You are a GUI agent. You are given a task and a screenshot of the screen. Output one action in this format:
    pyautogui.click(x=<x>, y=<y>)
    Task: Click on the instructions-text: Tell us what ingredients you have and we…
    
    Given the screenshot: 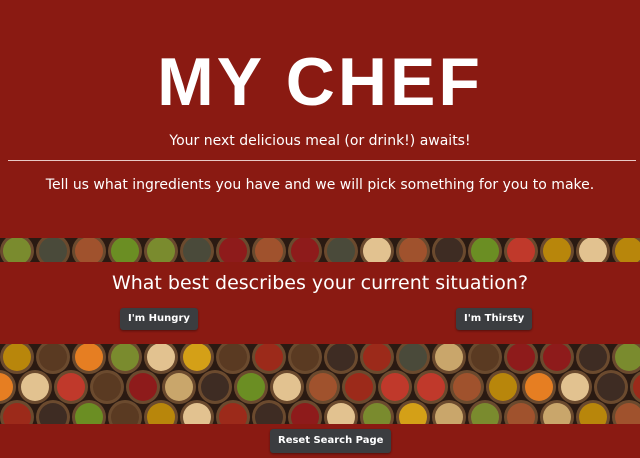 What is the action you would take?
    pyautogui.click(x=320, y=185)
    